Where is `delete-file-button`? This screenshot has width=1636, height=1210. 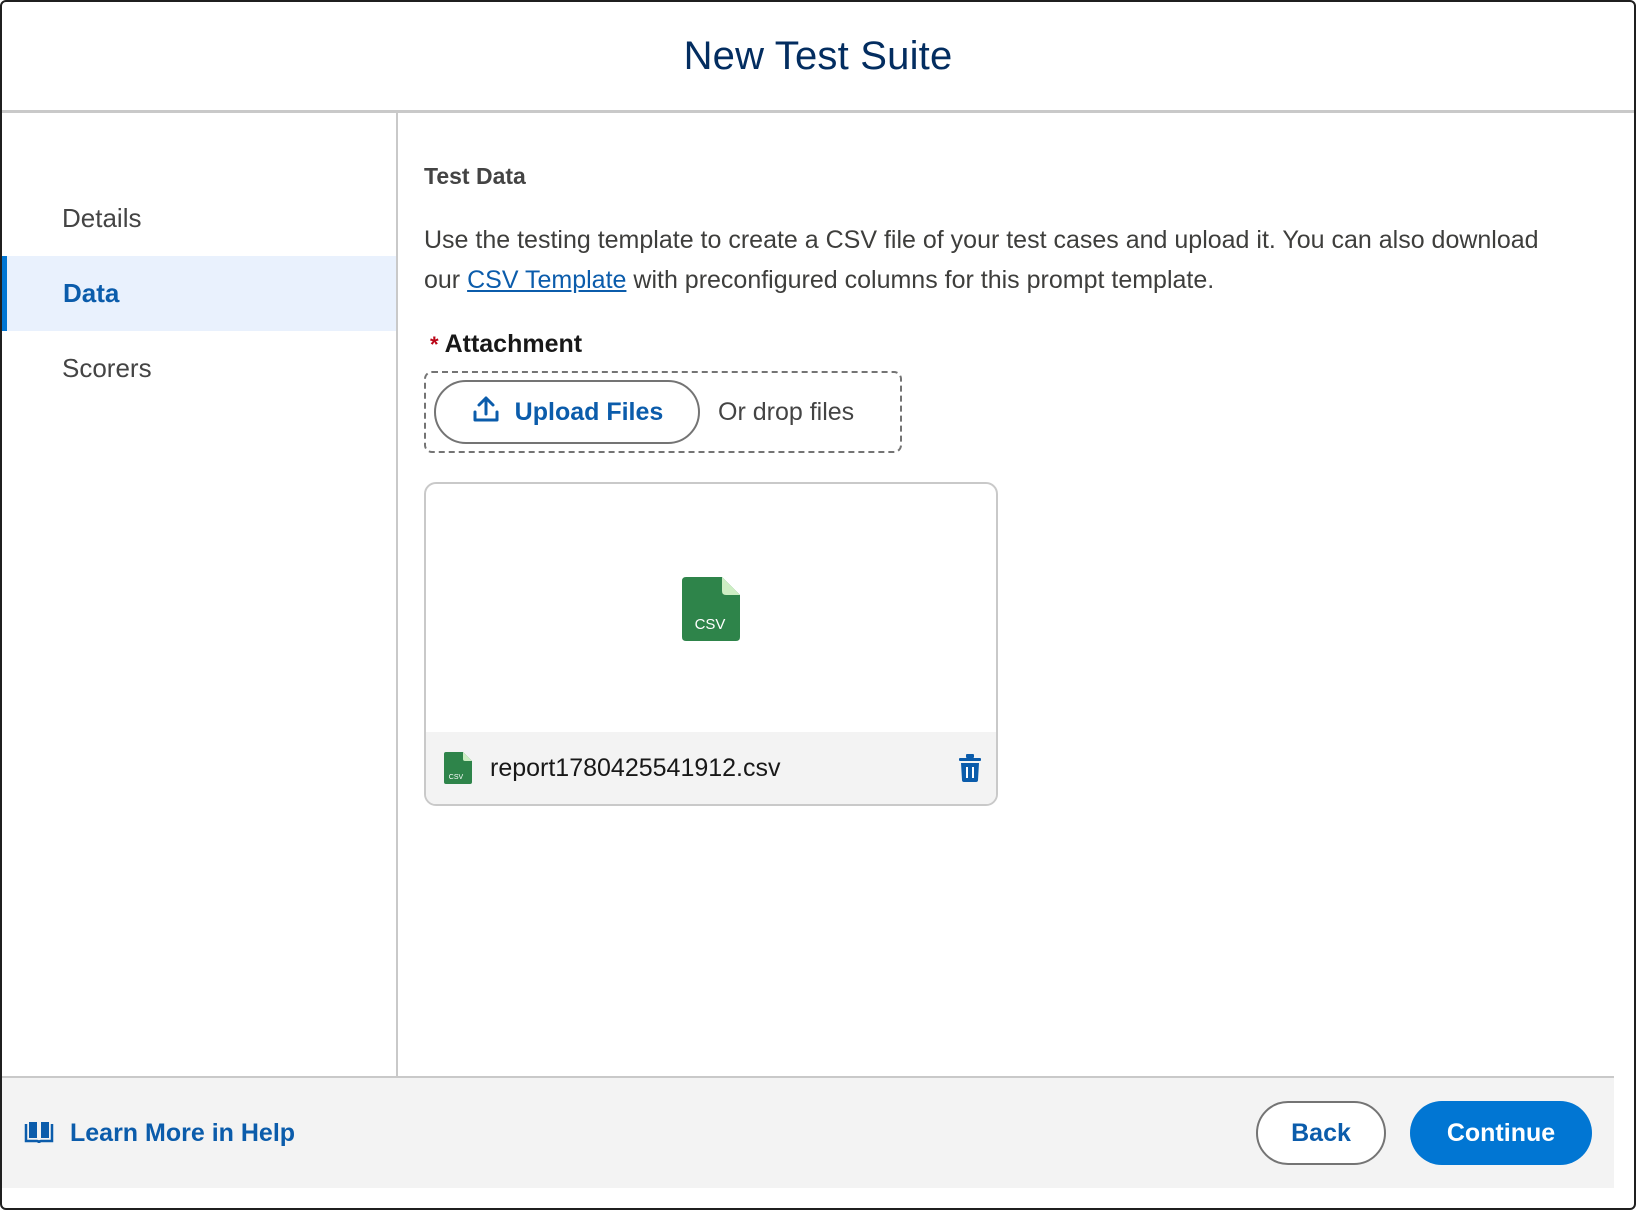
delete-file-button is located at coordinates (970, 768).